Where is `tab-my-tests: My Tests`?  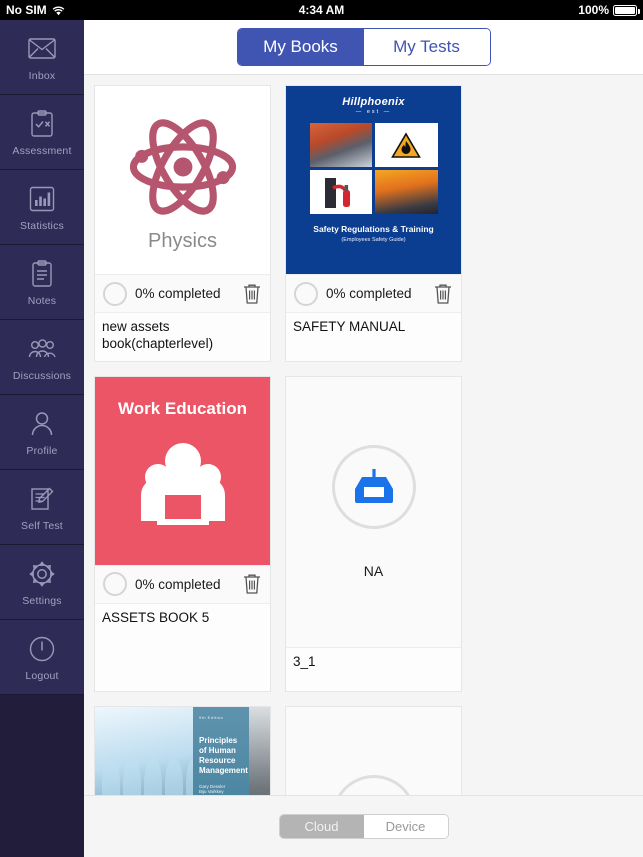 tab-my-tests: My Tests is located at coordinates (426, 47).